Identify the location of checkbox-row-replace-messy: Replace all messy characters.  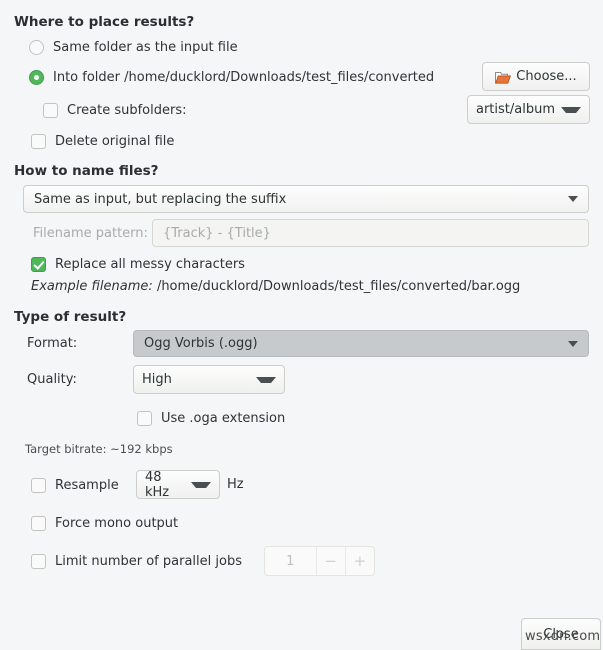
(138, 264).